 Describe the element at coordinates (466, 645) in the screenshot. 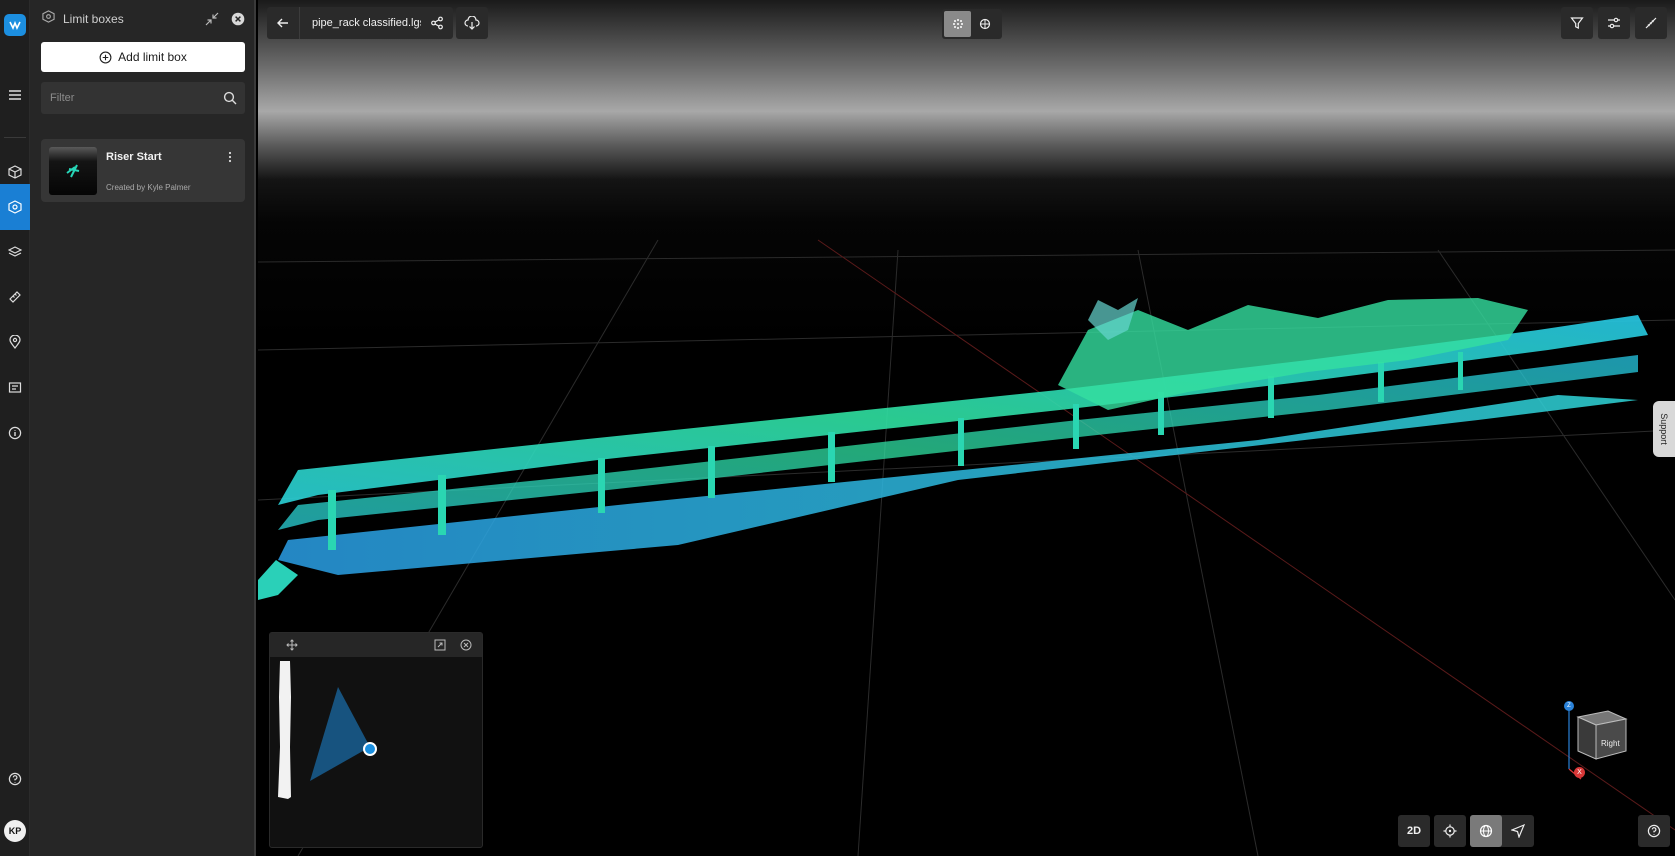

I see `close-minimap-icon` at that location.